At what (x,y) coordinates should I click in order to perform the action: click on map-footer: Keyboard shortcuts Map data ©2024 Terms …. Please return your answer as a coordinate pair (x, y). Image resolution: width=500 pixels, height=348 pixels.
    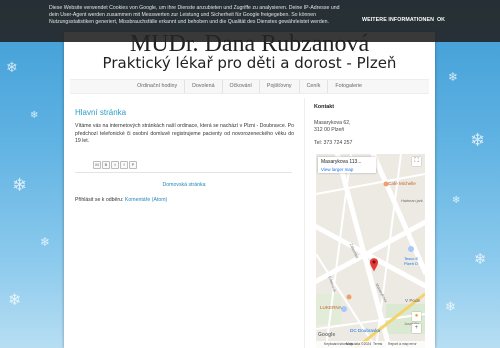
    Looking at the image, I should click on (370, 344).